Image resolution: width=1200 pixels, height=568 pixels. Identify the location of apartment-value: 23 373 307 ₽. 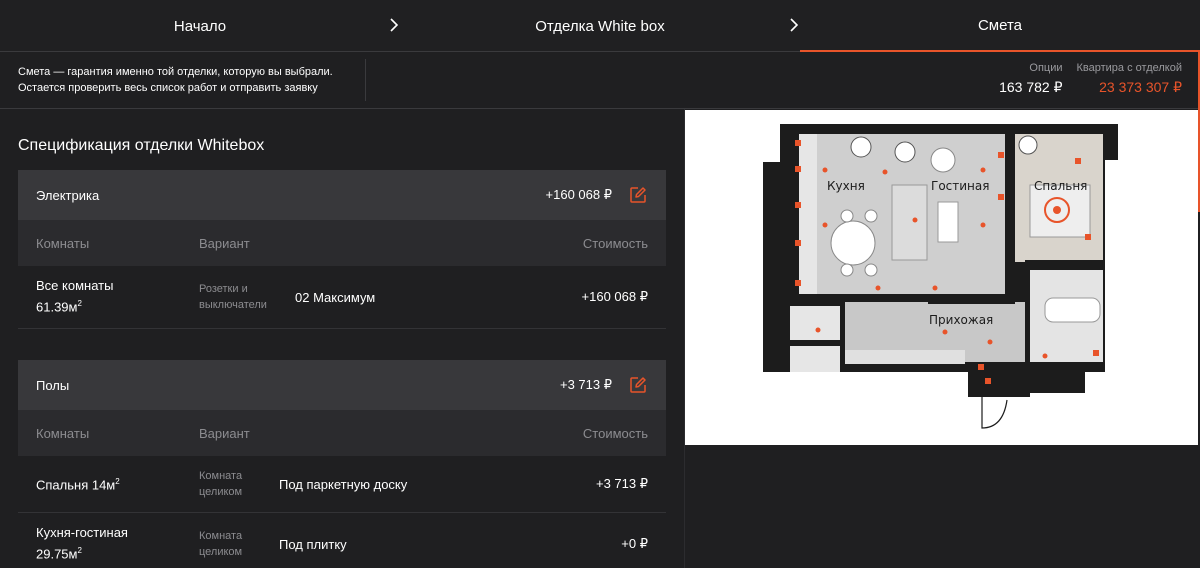
(1140, 87).